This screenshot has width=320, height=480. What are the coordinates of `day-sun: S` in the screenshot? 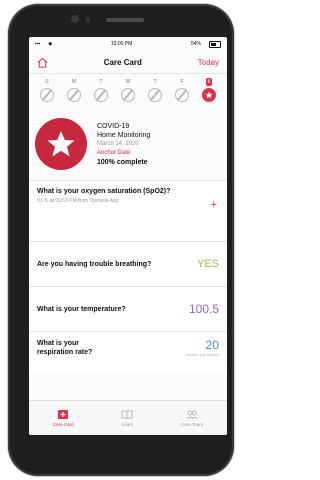 It's located at (47, 90).